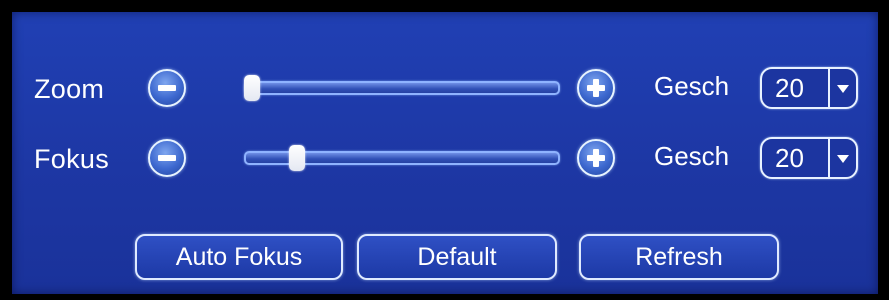  I want to click on zoom-speed-select: 20, so click(809, 88).